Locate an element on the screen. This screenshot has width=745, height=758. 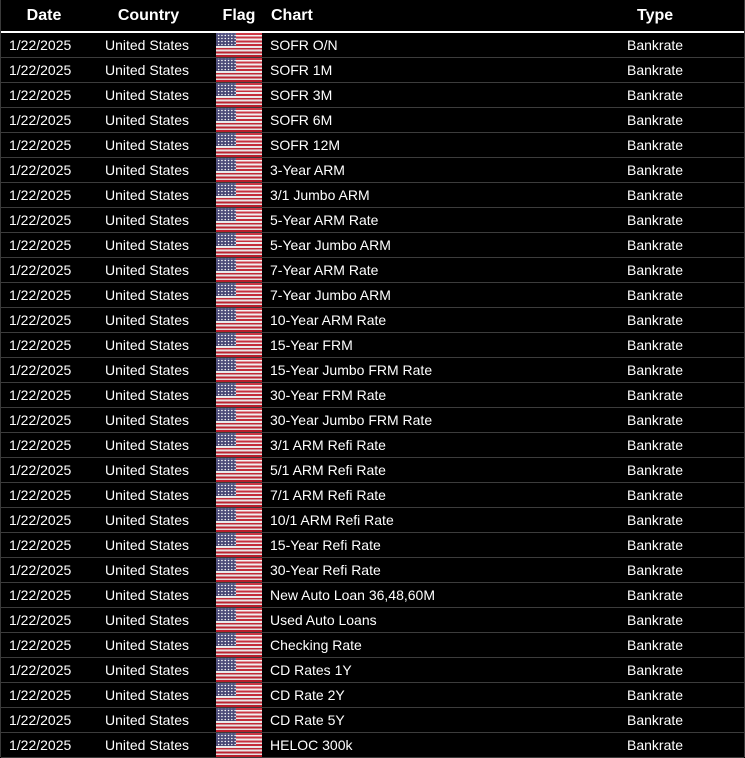
chart-name-cell: CD Rate 2Y is located at coordinates (440, 695).